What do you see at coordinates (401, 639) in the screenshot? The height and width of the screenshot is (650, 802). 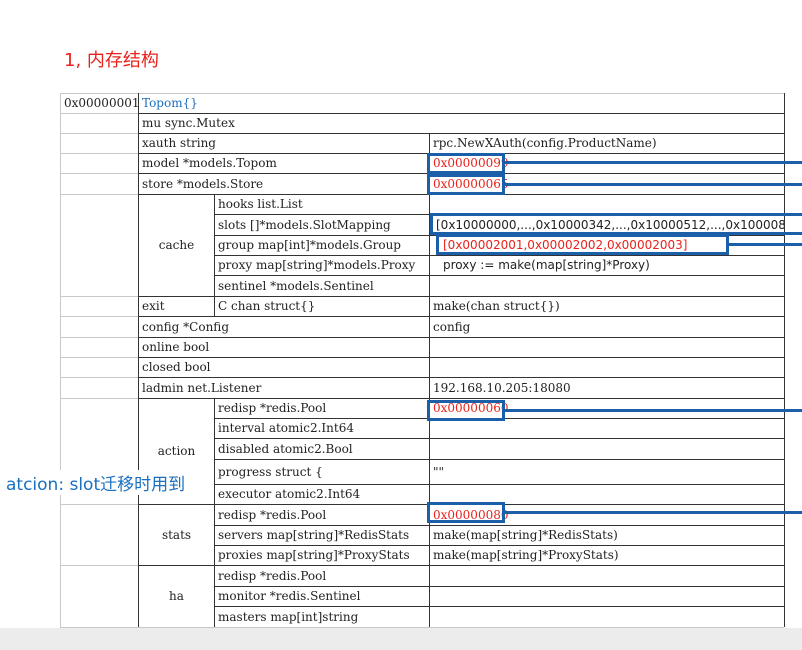 I see `page-bottom-band` at bounding box center [401, 639].